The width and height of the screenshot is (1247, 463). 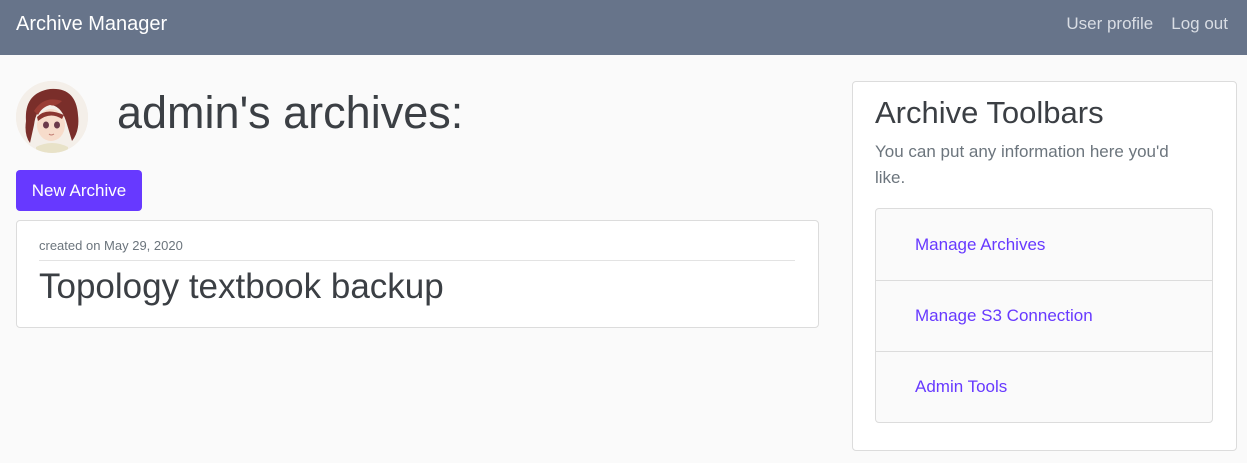 I want to click on navbar-links: User profile Log out, so click(x=1147, y=24).